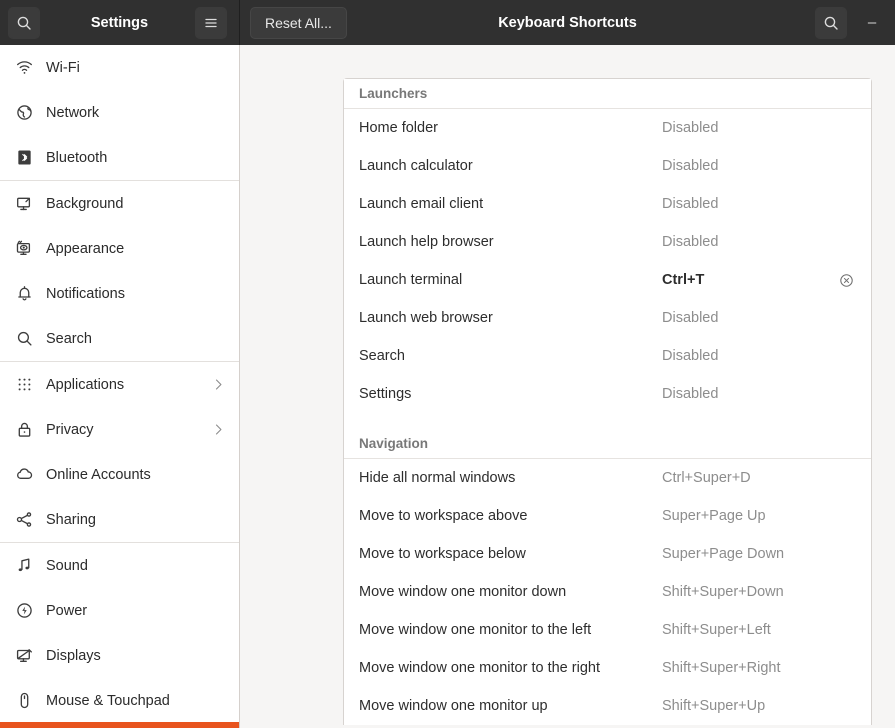  What do you see at coordinates (85, 203) in the screenshot?
I see `sidebar-item-label: Background` at bounding box center [85, 203].